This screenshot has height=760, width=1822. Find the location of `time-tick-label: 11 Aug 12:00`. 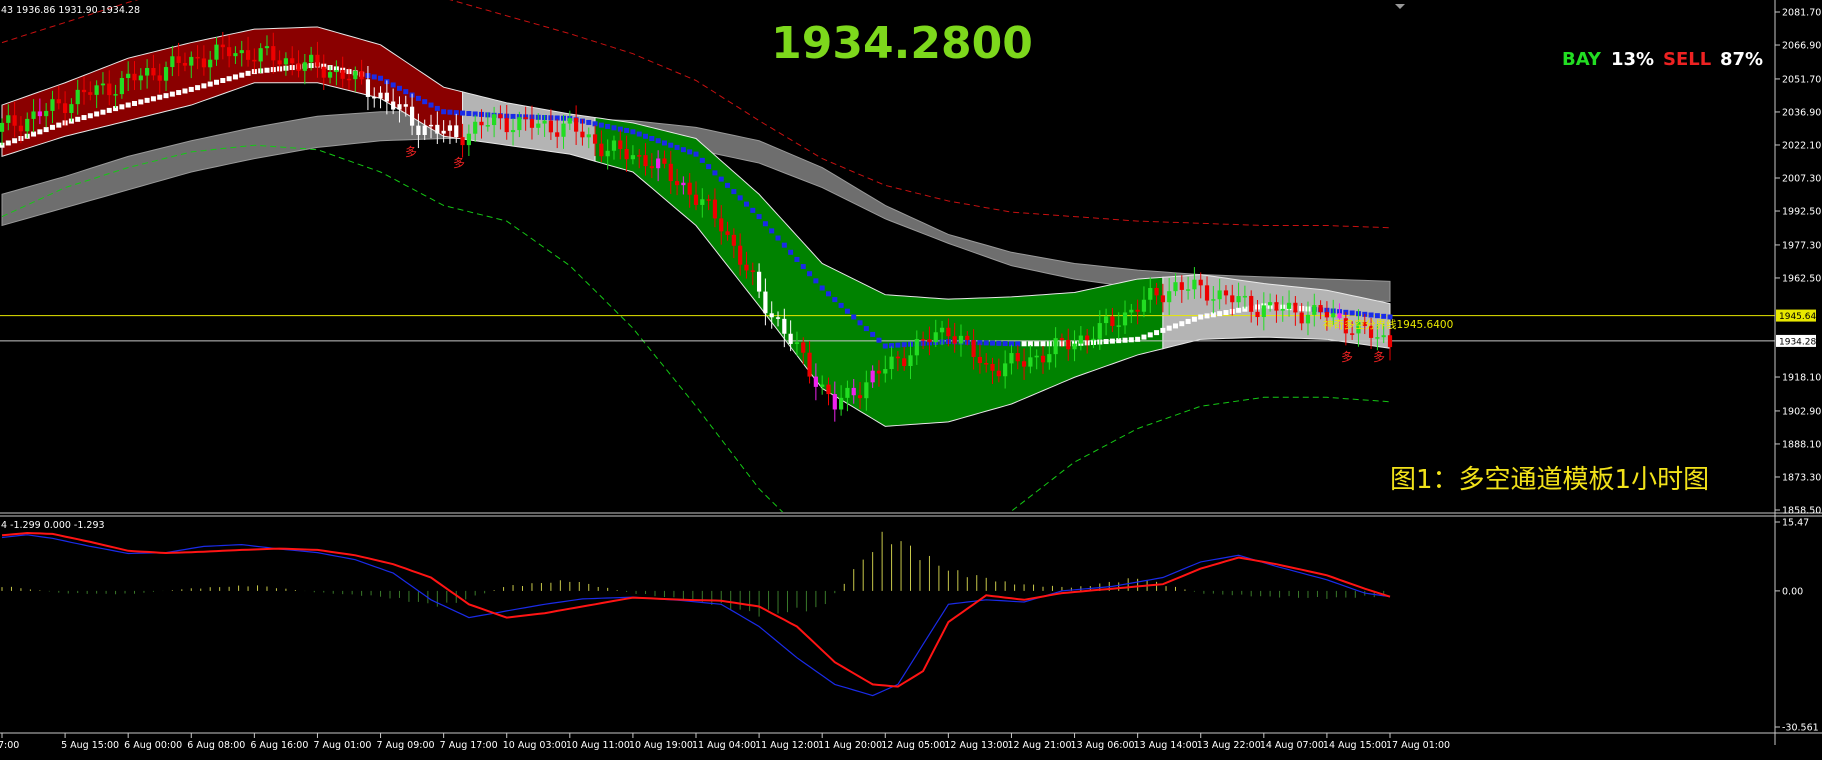

time-tick-label: 11 Aug 12:00 is located at coordinates (787, 745).